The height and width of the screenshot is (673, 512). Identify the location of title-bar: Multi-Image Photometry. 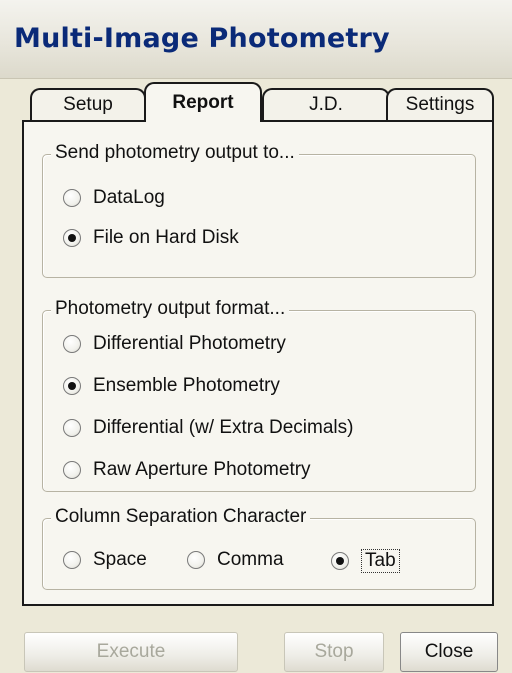
(256, 39).